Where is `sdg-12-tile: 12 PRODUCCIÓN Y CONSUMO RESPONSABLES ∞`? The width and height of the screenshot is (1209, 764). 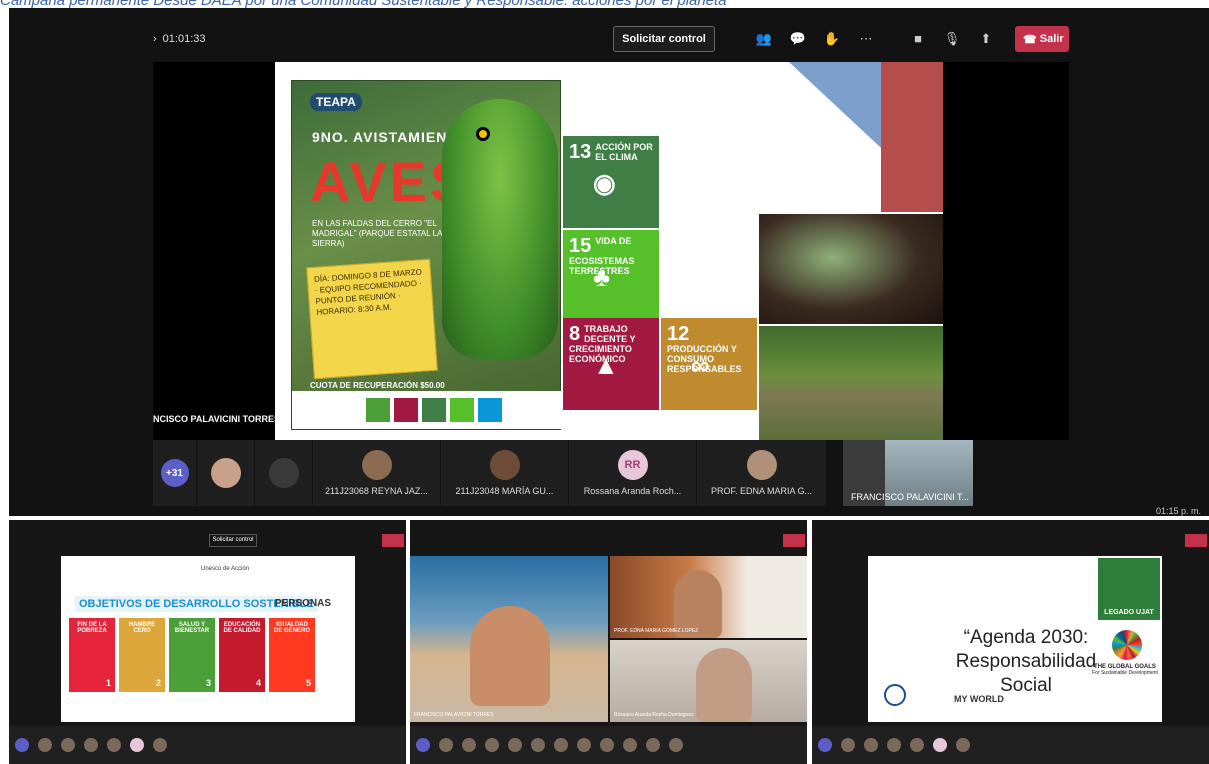
sdg-12-tile: 12 PRODUCCIÓN Y CONSUMO RESPONSABLES ∞ is located at coordinates (709, 364).